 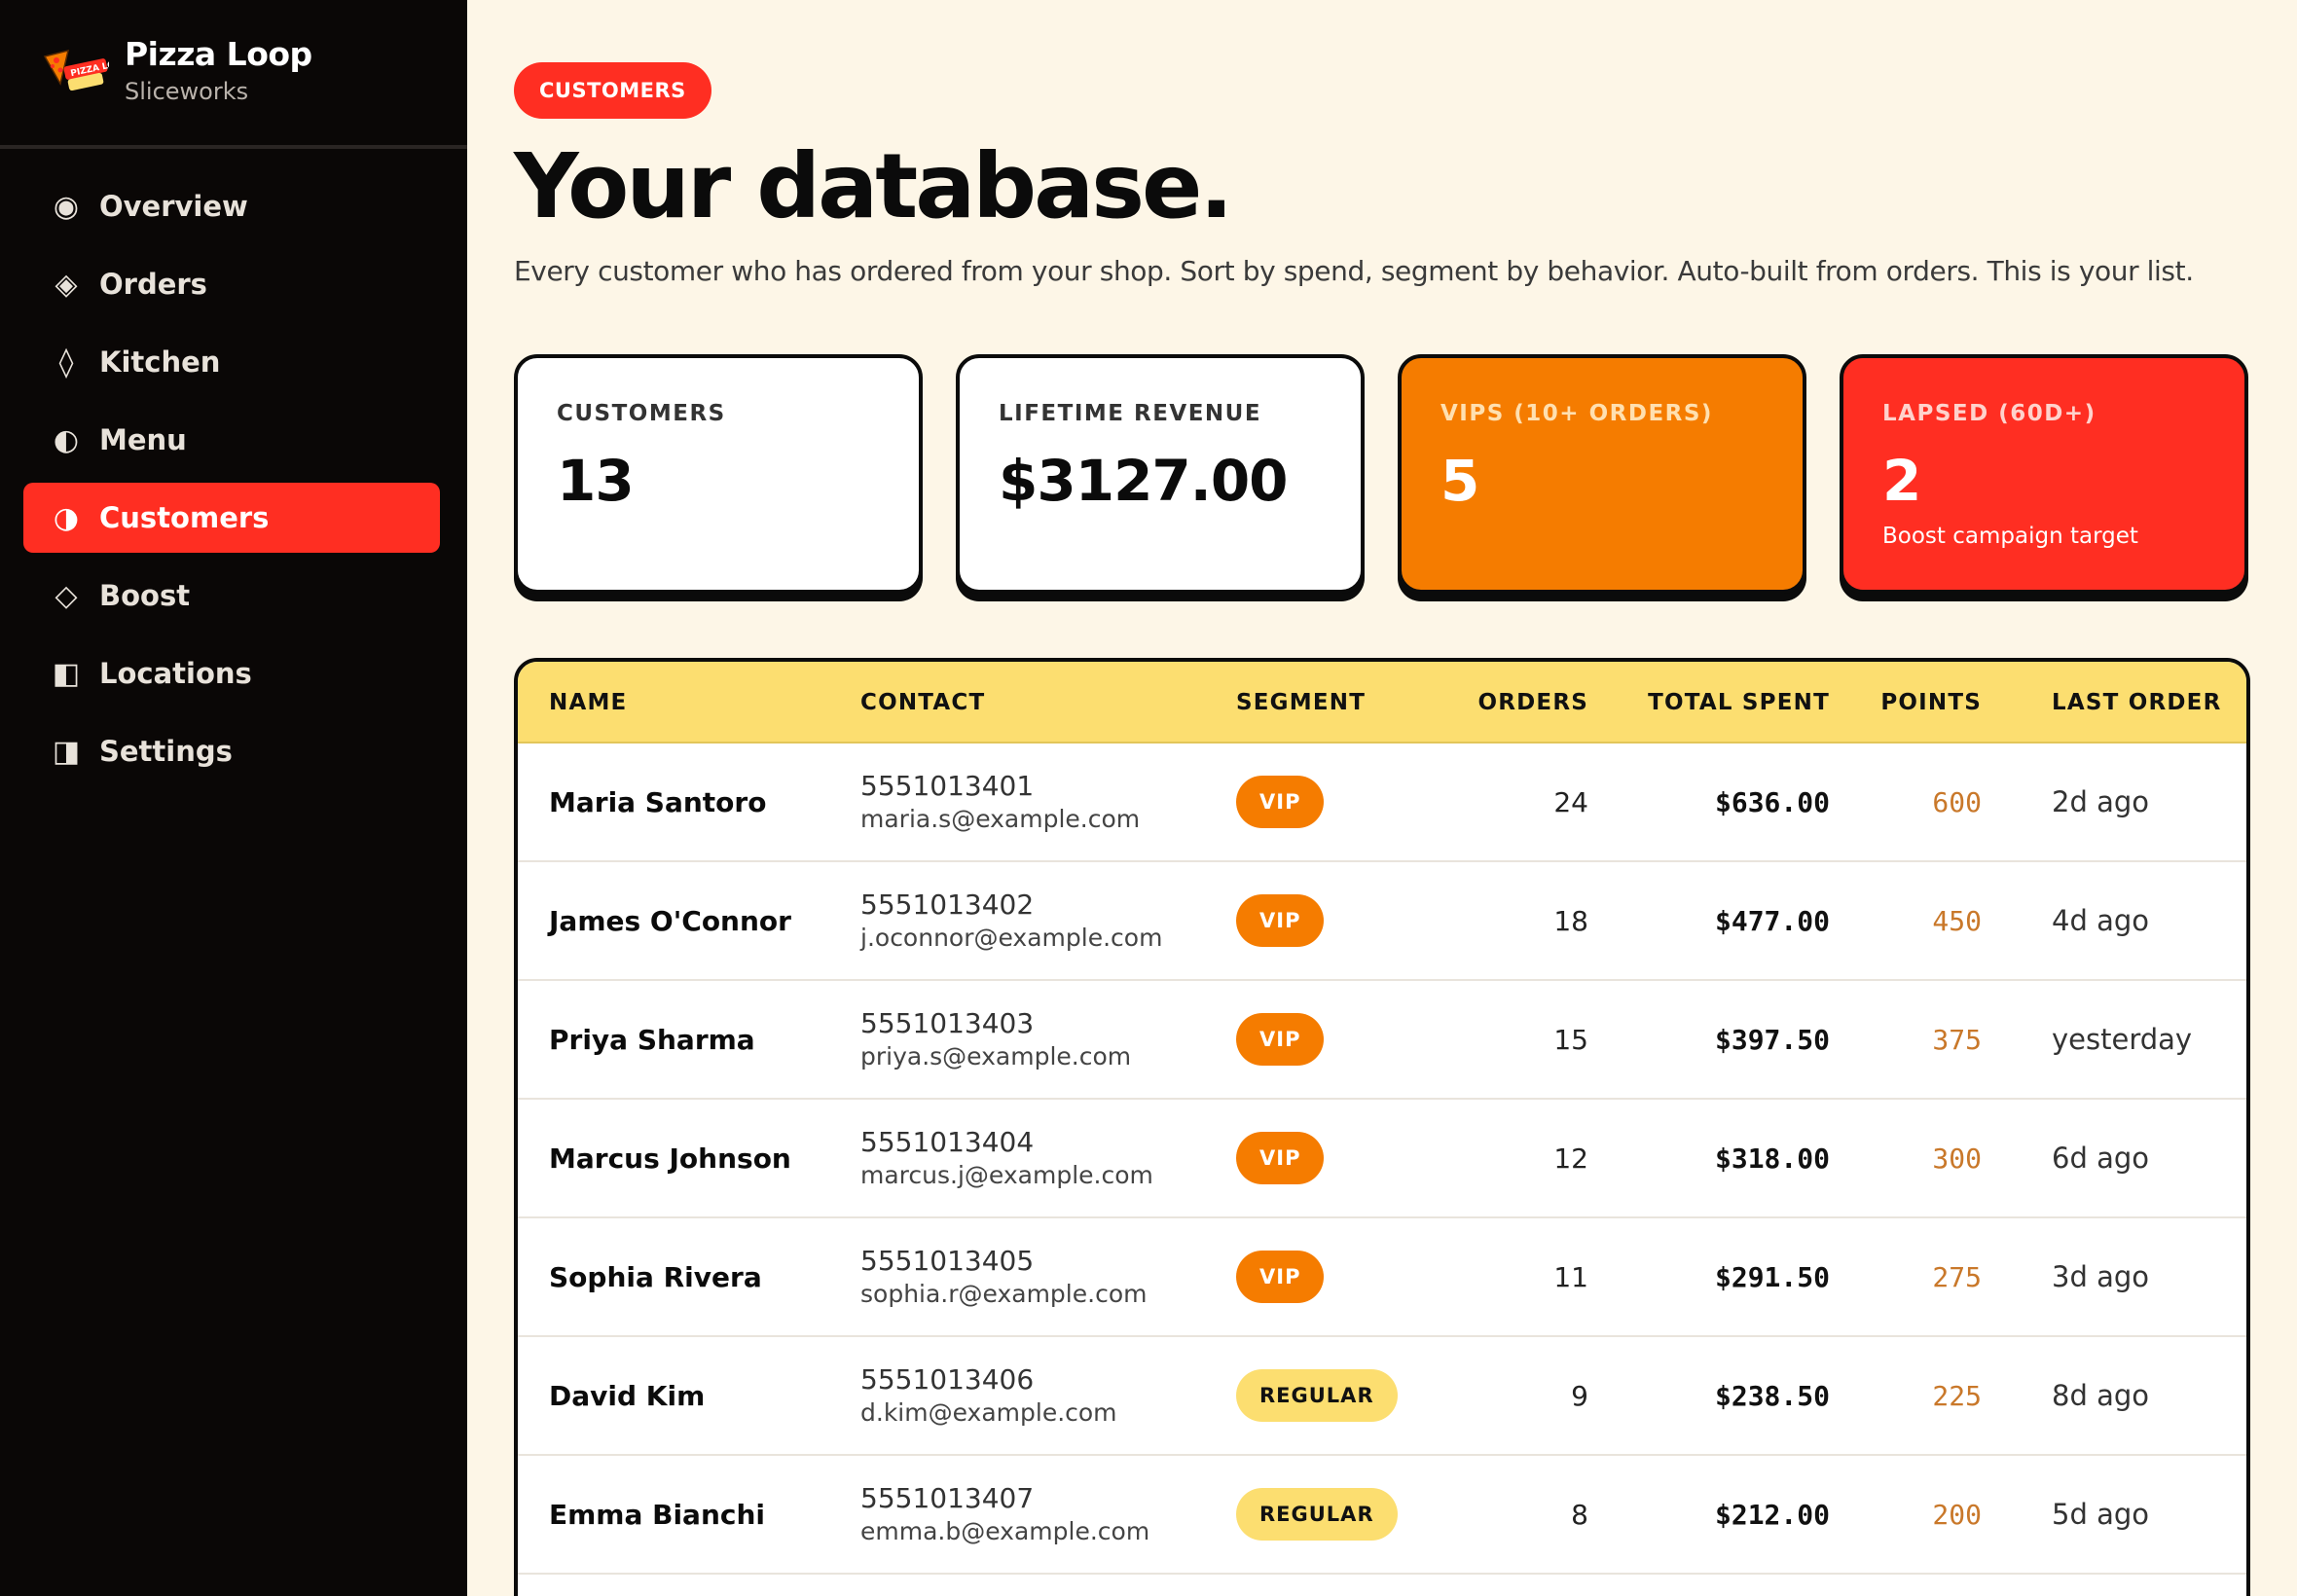 I want to click on order-count: 11, so click(x=1571, y=1277).